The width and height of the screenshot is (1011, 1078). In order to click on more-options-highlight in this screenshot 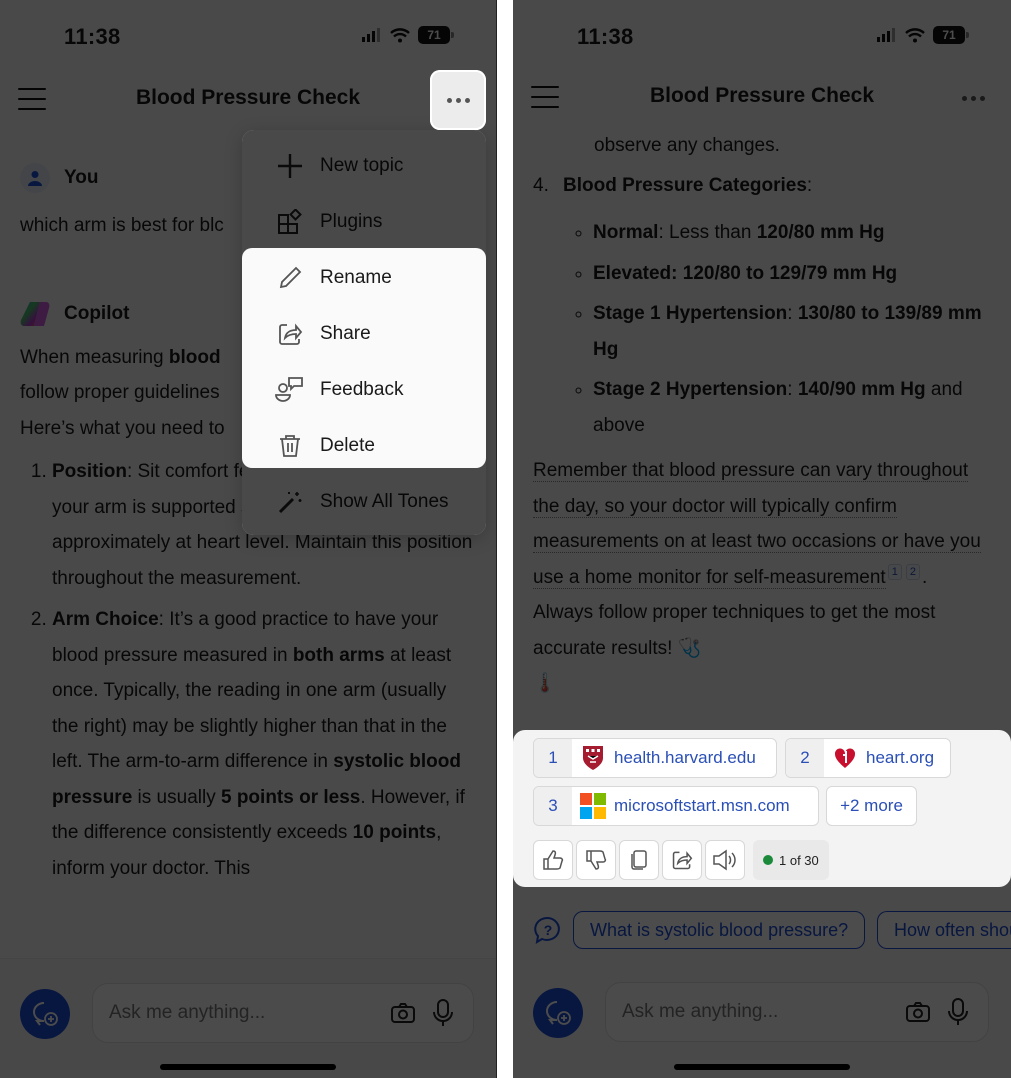, I will do `click(458, 100)`.